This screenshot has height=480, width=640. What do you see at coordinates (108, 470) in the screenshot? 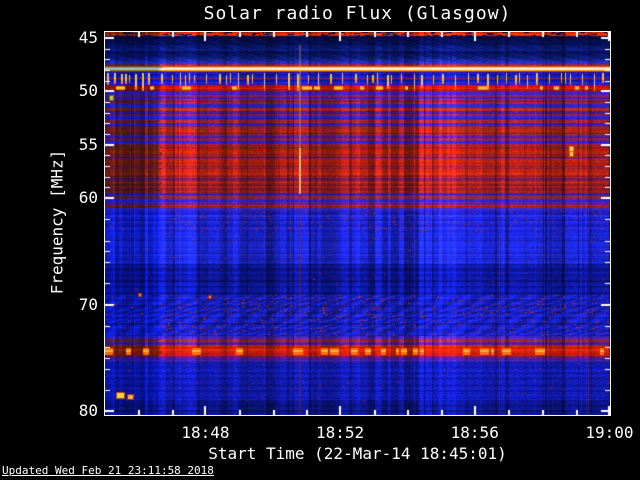
I see `updated-timestamp: Updated Wed Feb 21 23:11:58 2018` at bounding box center [108, 470].